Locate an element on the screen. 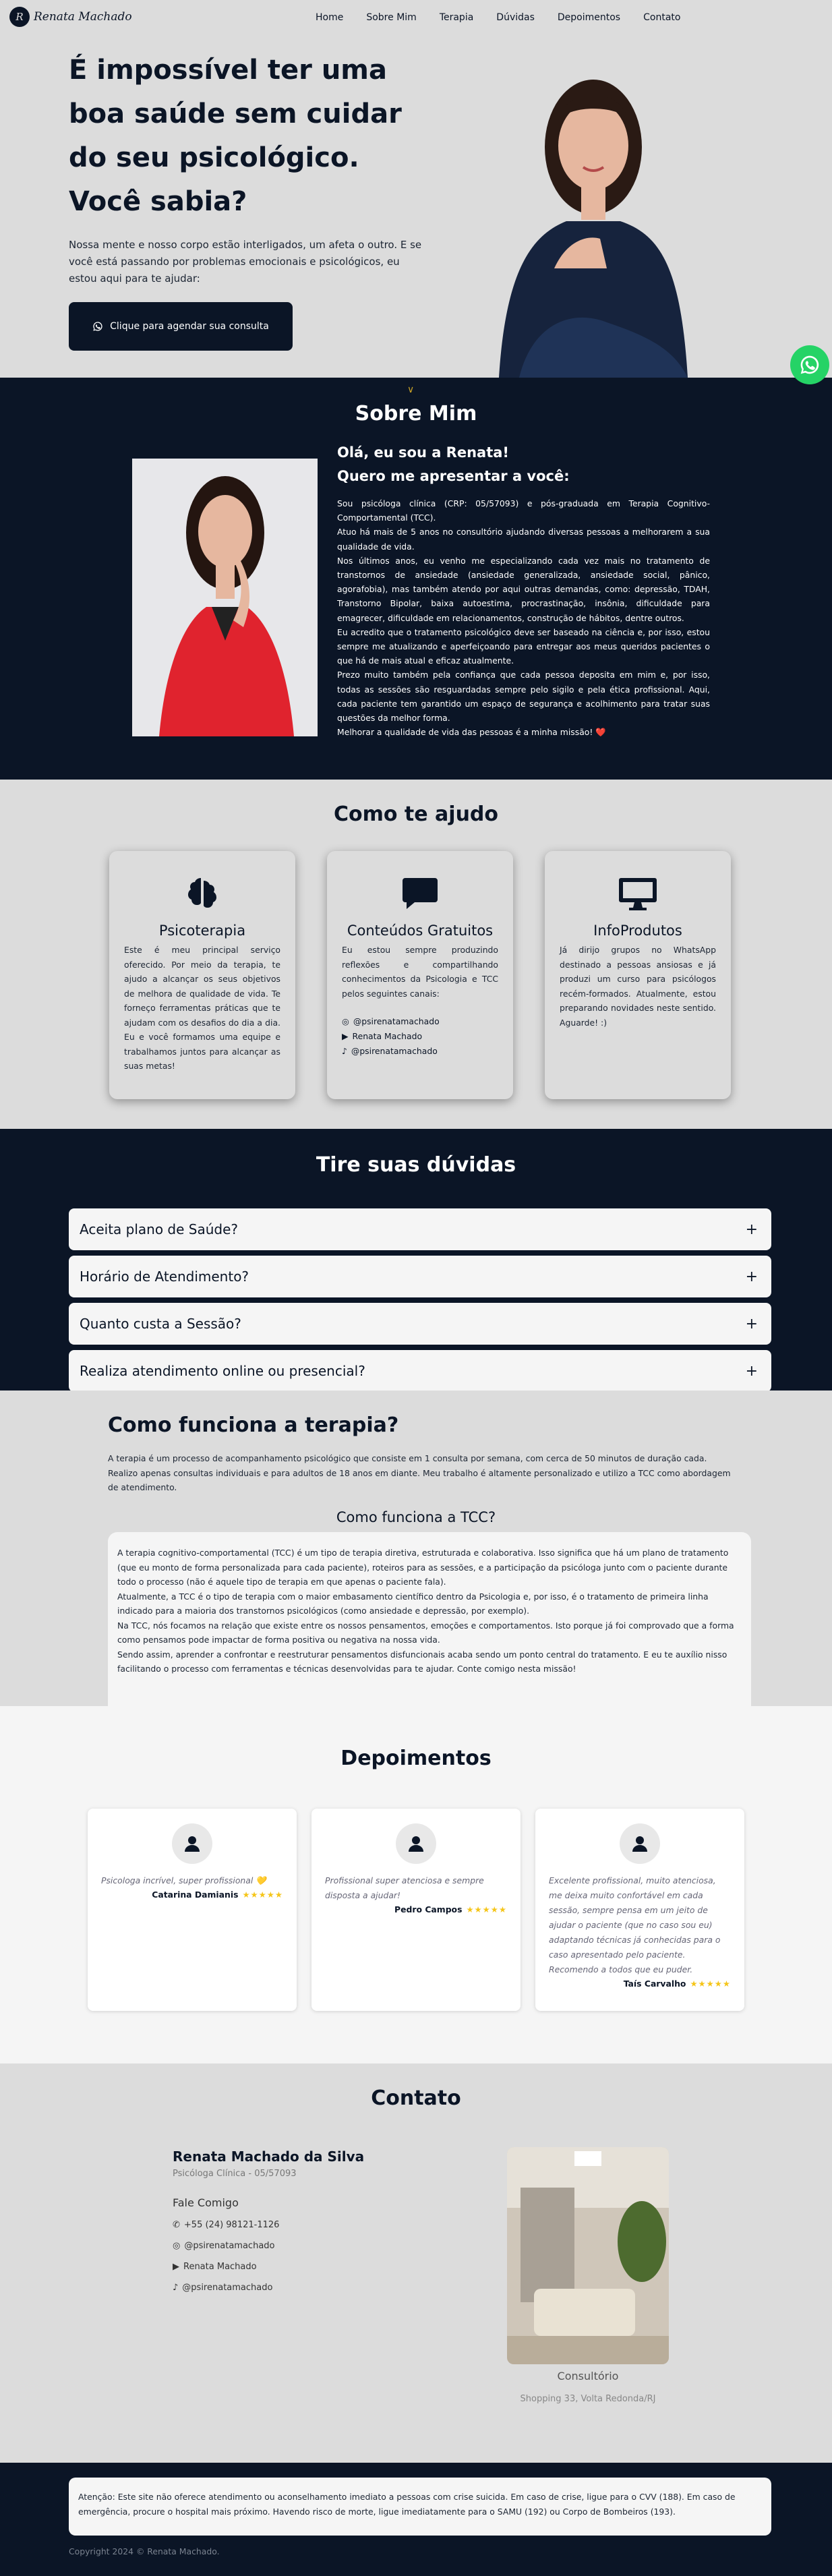 This screenshot has width=832, height=2576. contact-subtitle: Psicóloga Clínica - 05/57093 is located at coordinates (235, 2174).